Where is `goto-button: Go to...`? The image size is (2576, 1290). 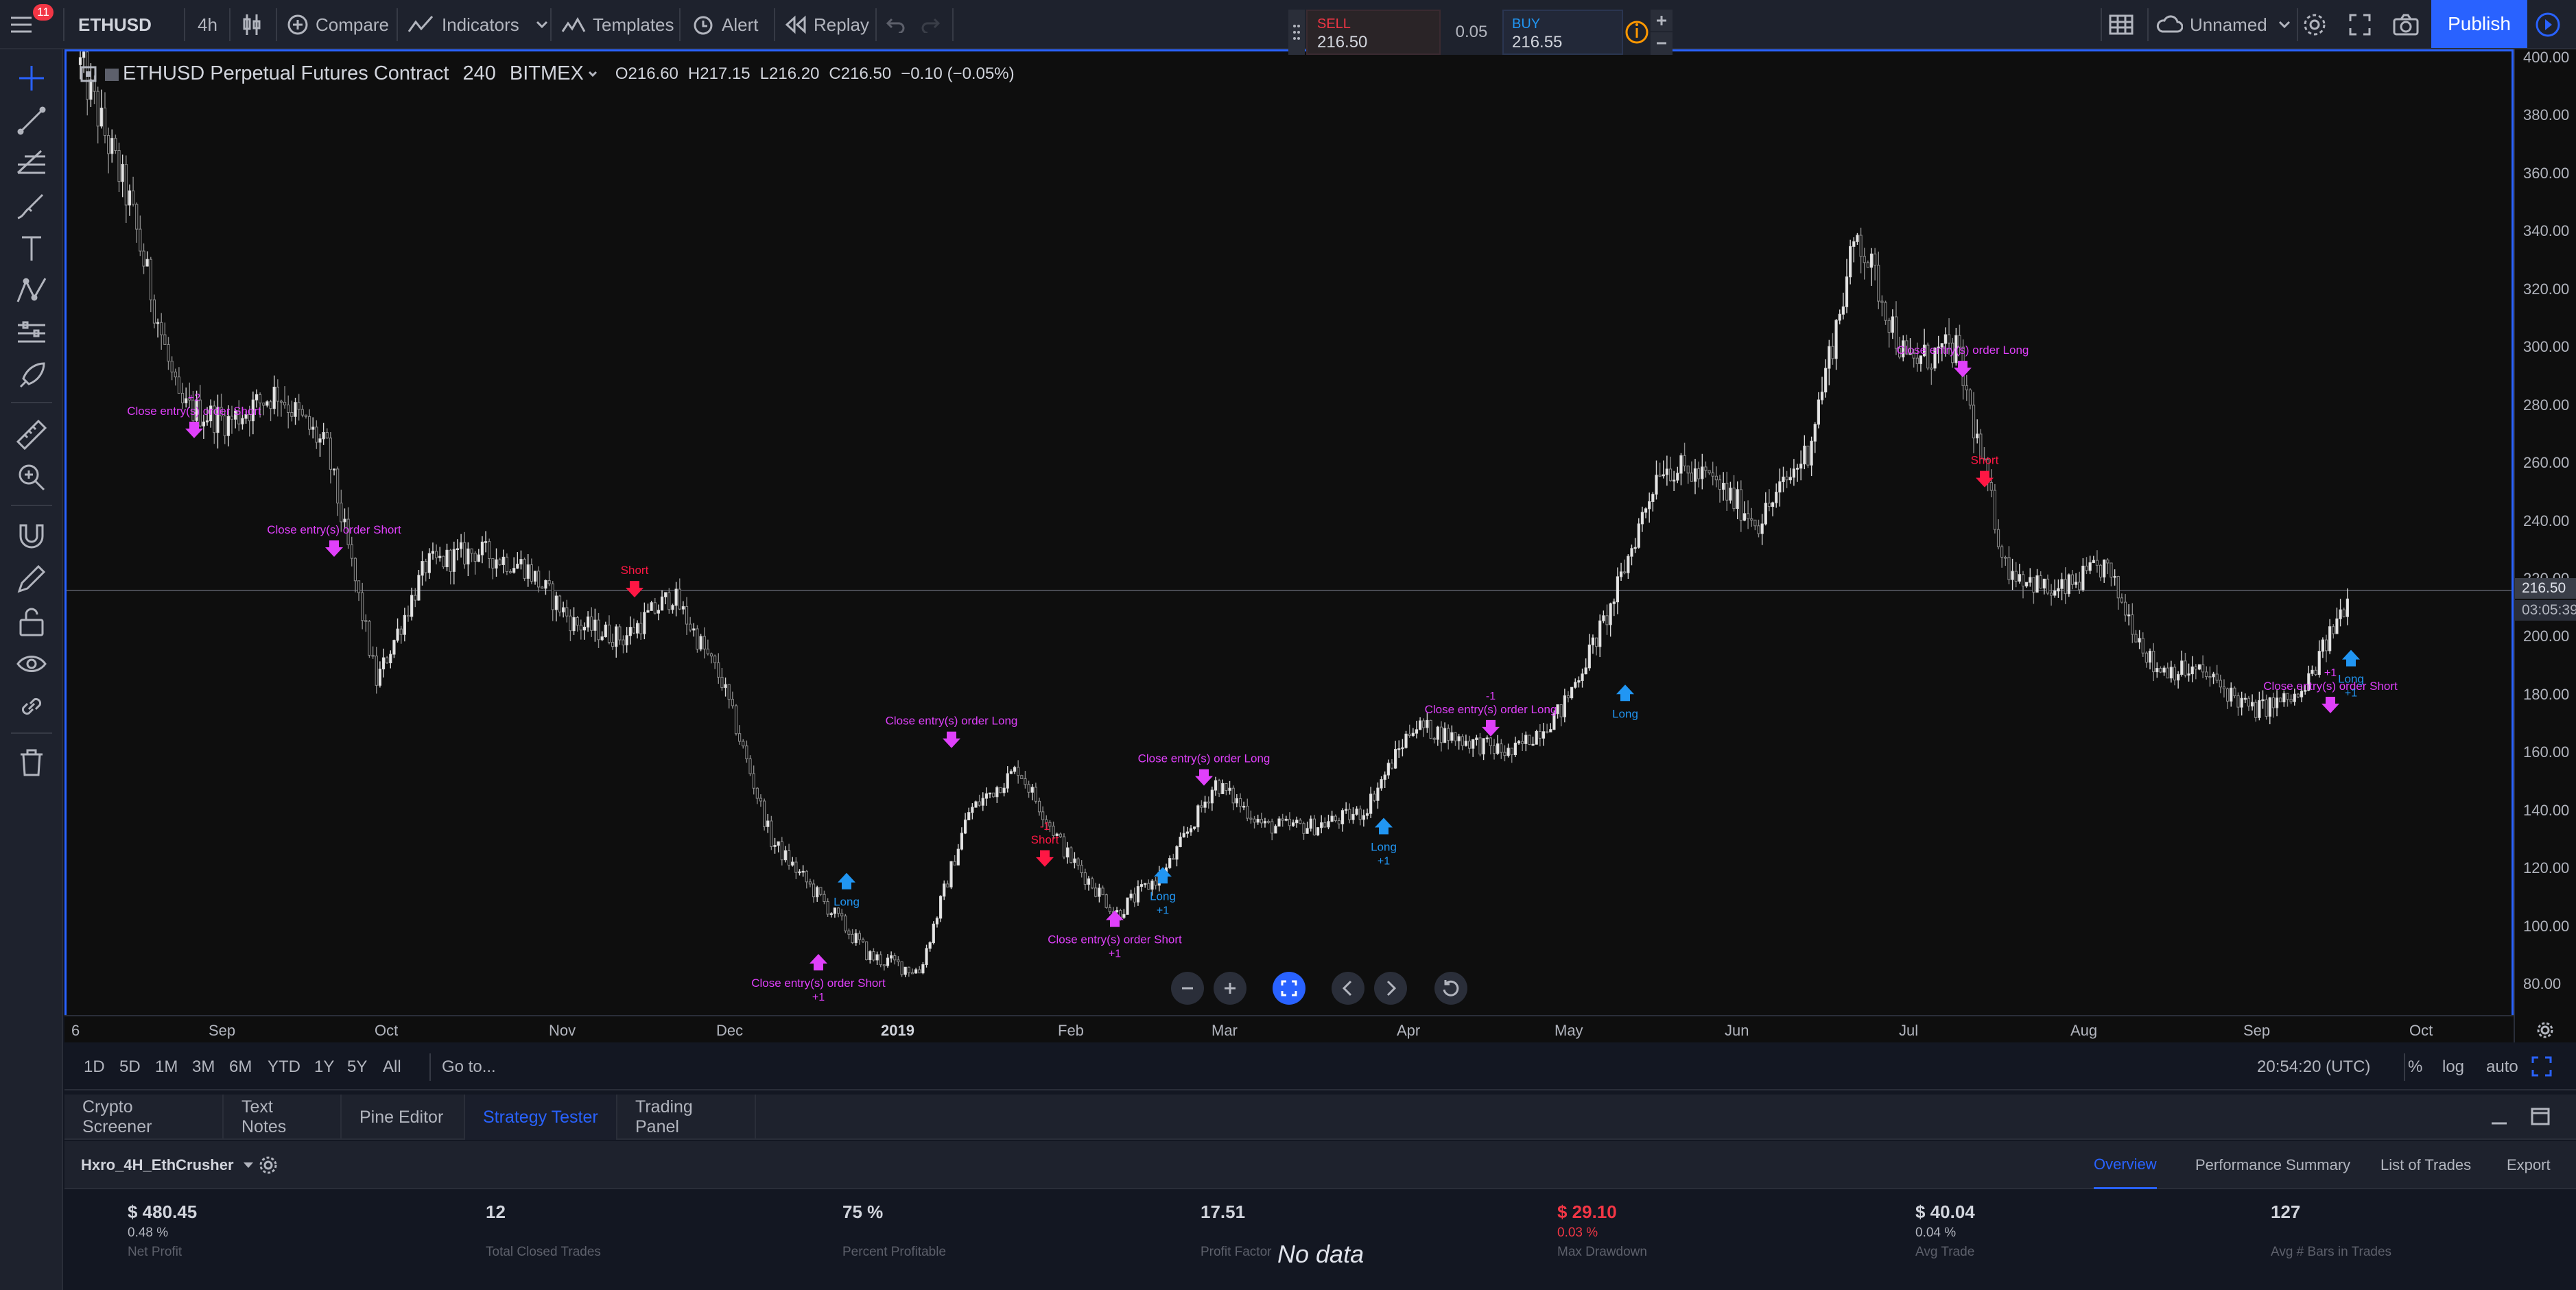 goto-button: Go to... is located at coordinates (469, 1067).